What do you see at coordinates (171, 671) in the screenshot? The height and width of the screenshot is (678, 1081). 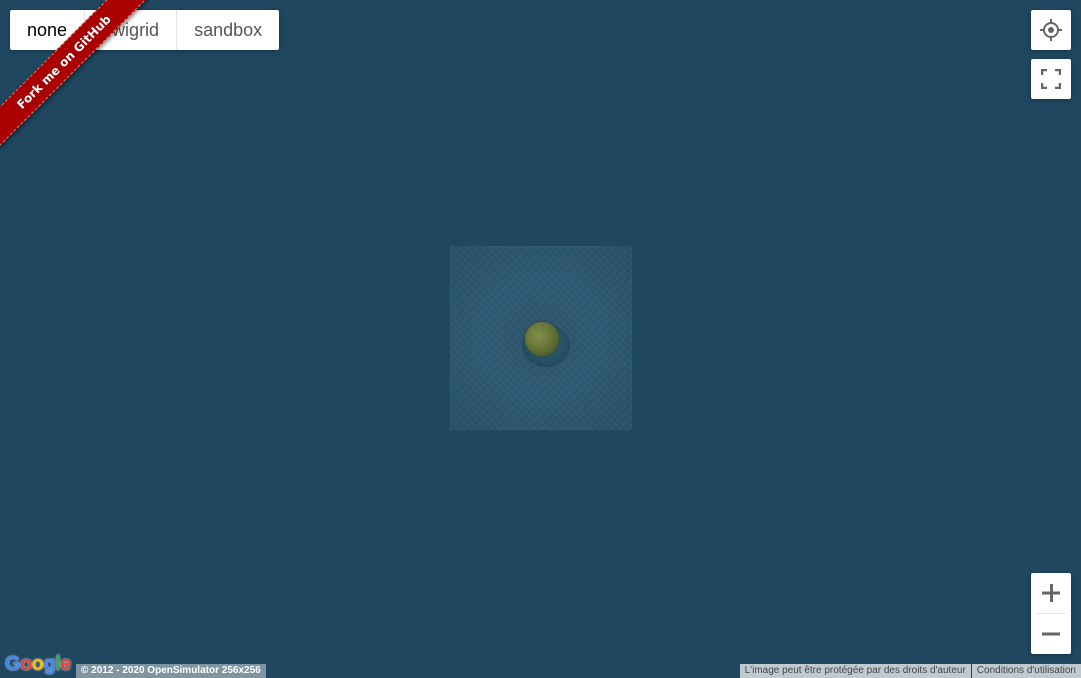 I see `copyright-label: © 2012 - 2020 OpenSimulator 256x256` at bounding box center [171, 671].